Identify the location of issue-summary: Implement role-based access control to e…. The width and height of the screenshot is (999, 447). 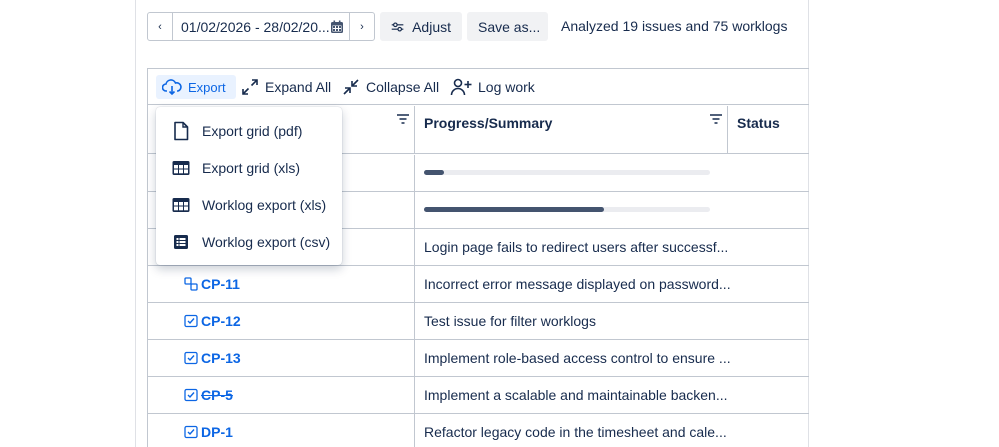
(577, 358).